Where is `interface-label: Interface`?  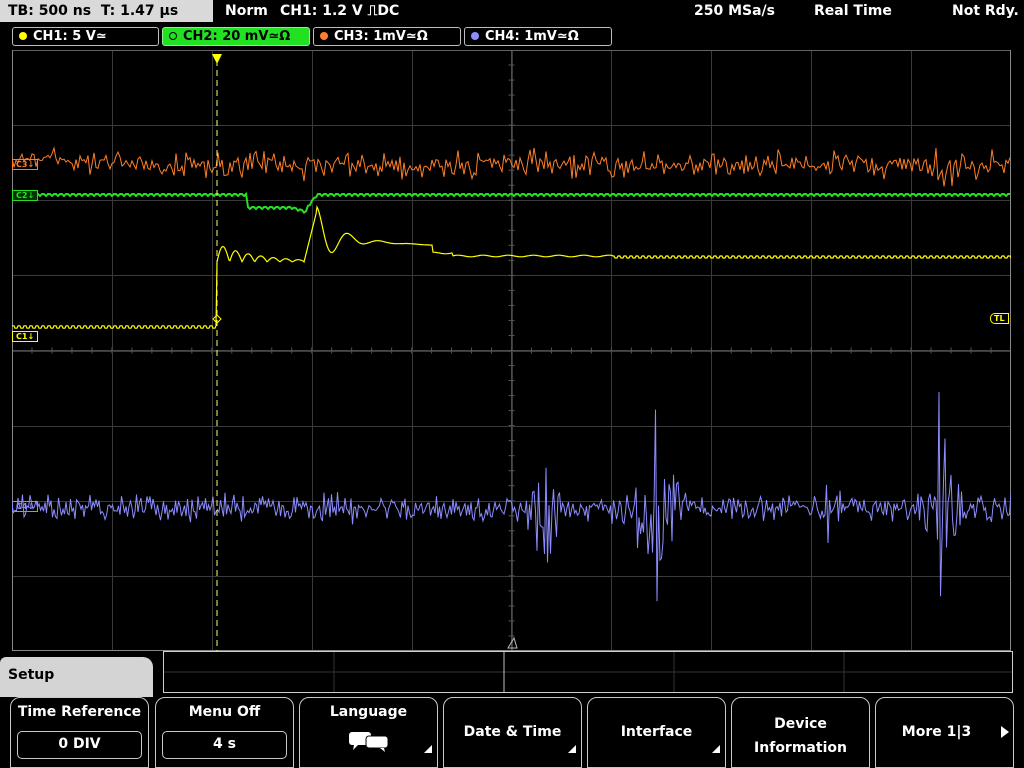 interface-label: Interface is located at coordinates (656, 732).